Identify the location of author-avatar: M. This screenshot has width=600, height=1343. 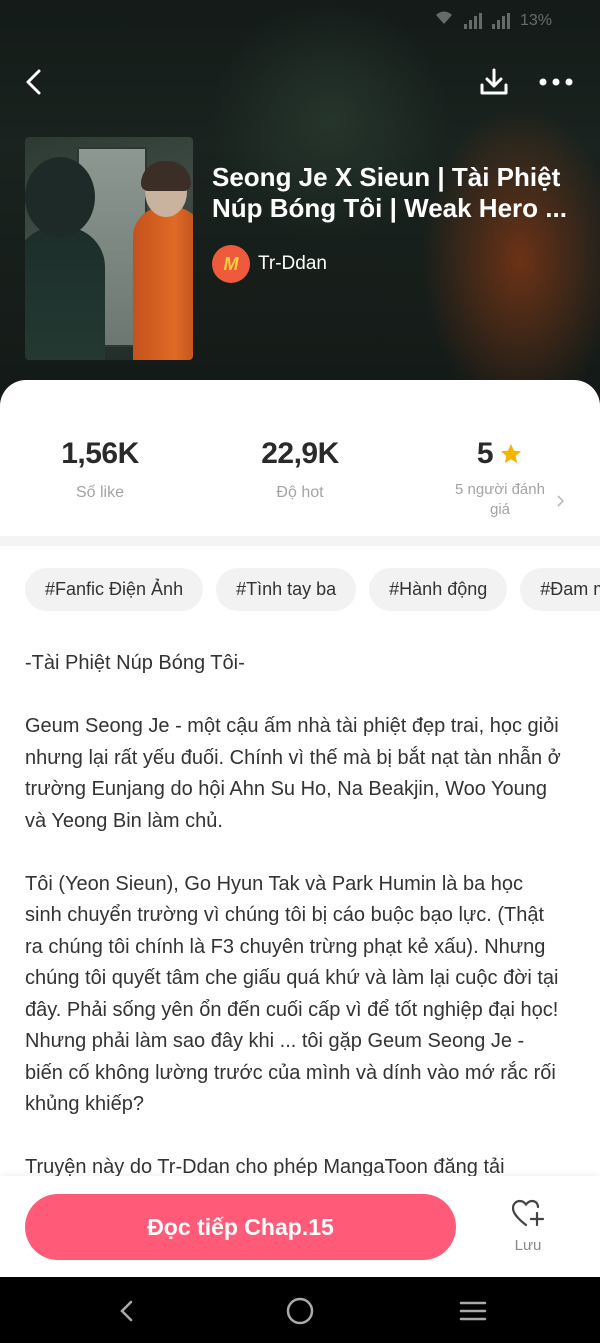
(231, 264).